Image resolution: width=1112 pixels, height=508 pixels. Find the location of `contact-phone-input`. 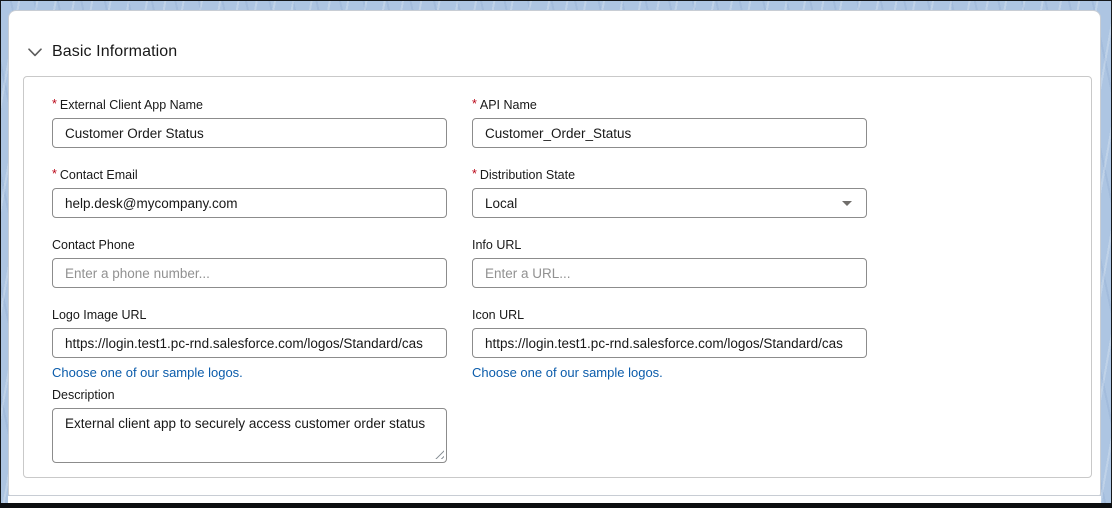

contact-phone-input is located at coordinates (249, 273).